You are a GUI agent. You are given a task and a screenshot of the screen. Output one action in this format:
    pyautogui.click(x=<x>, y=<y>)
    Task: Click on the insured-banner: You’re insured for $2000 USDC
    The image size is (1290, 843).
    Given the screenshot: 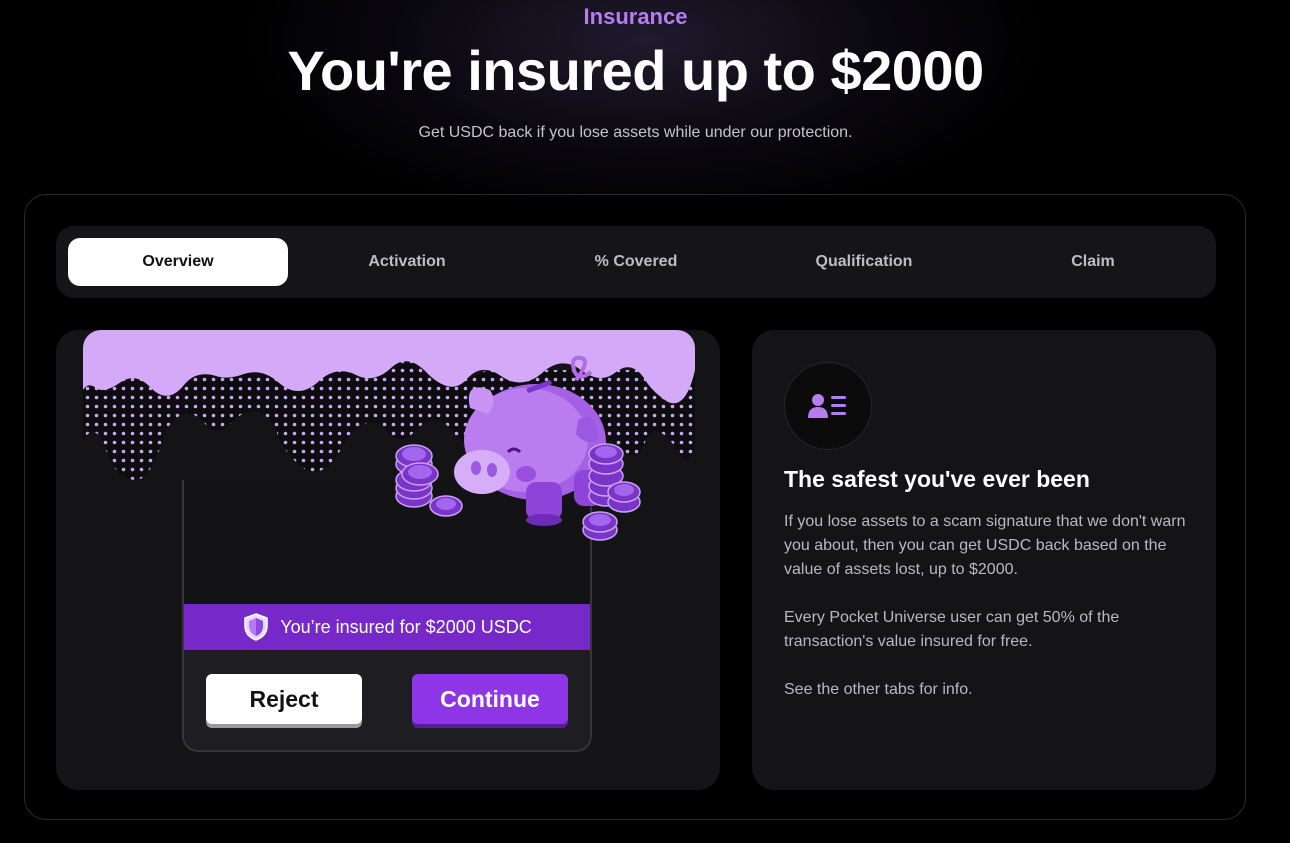 What is the action you would take?
    pyautogui.click(x=387, y=627)
    